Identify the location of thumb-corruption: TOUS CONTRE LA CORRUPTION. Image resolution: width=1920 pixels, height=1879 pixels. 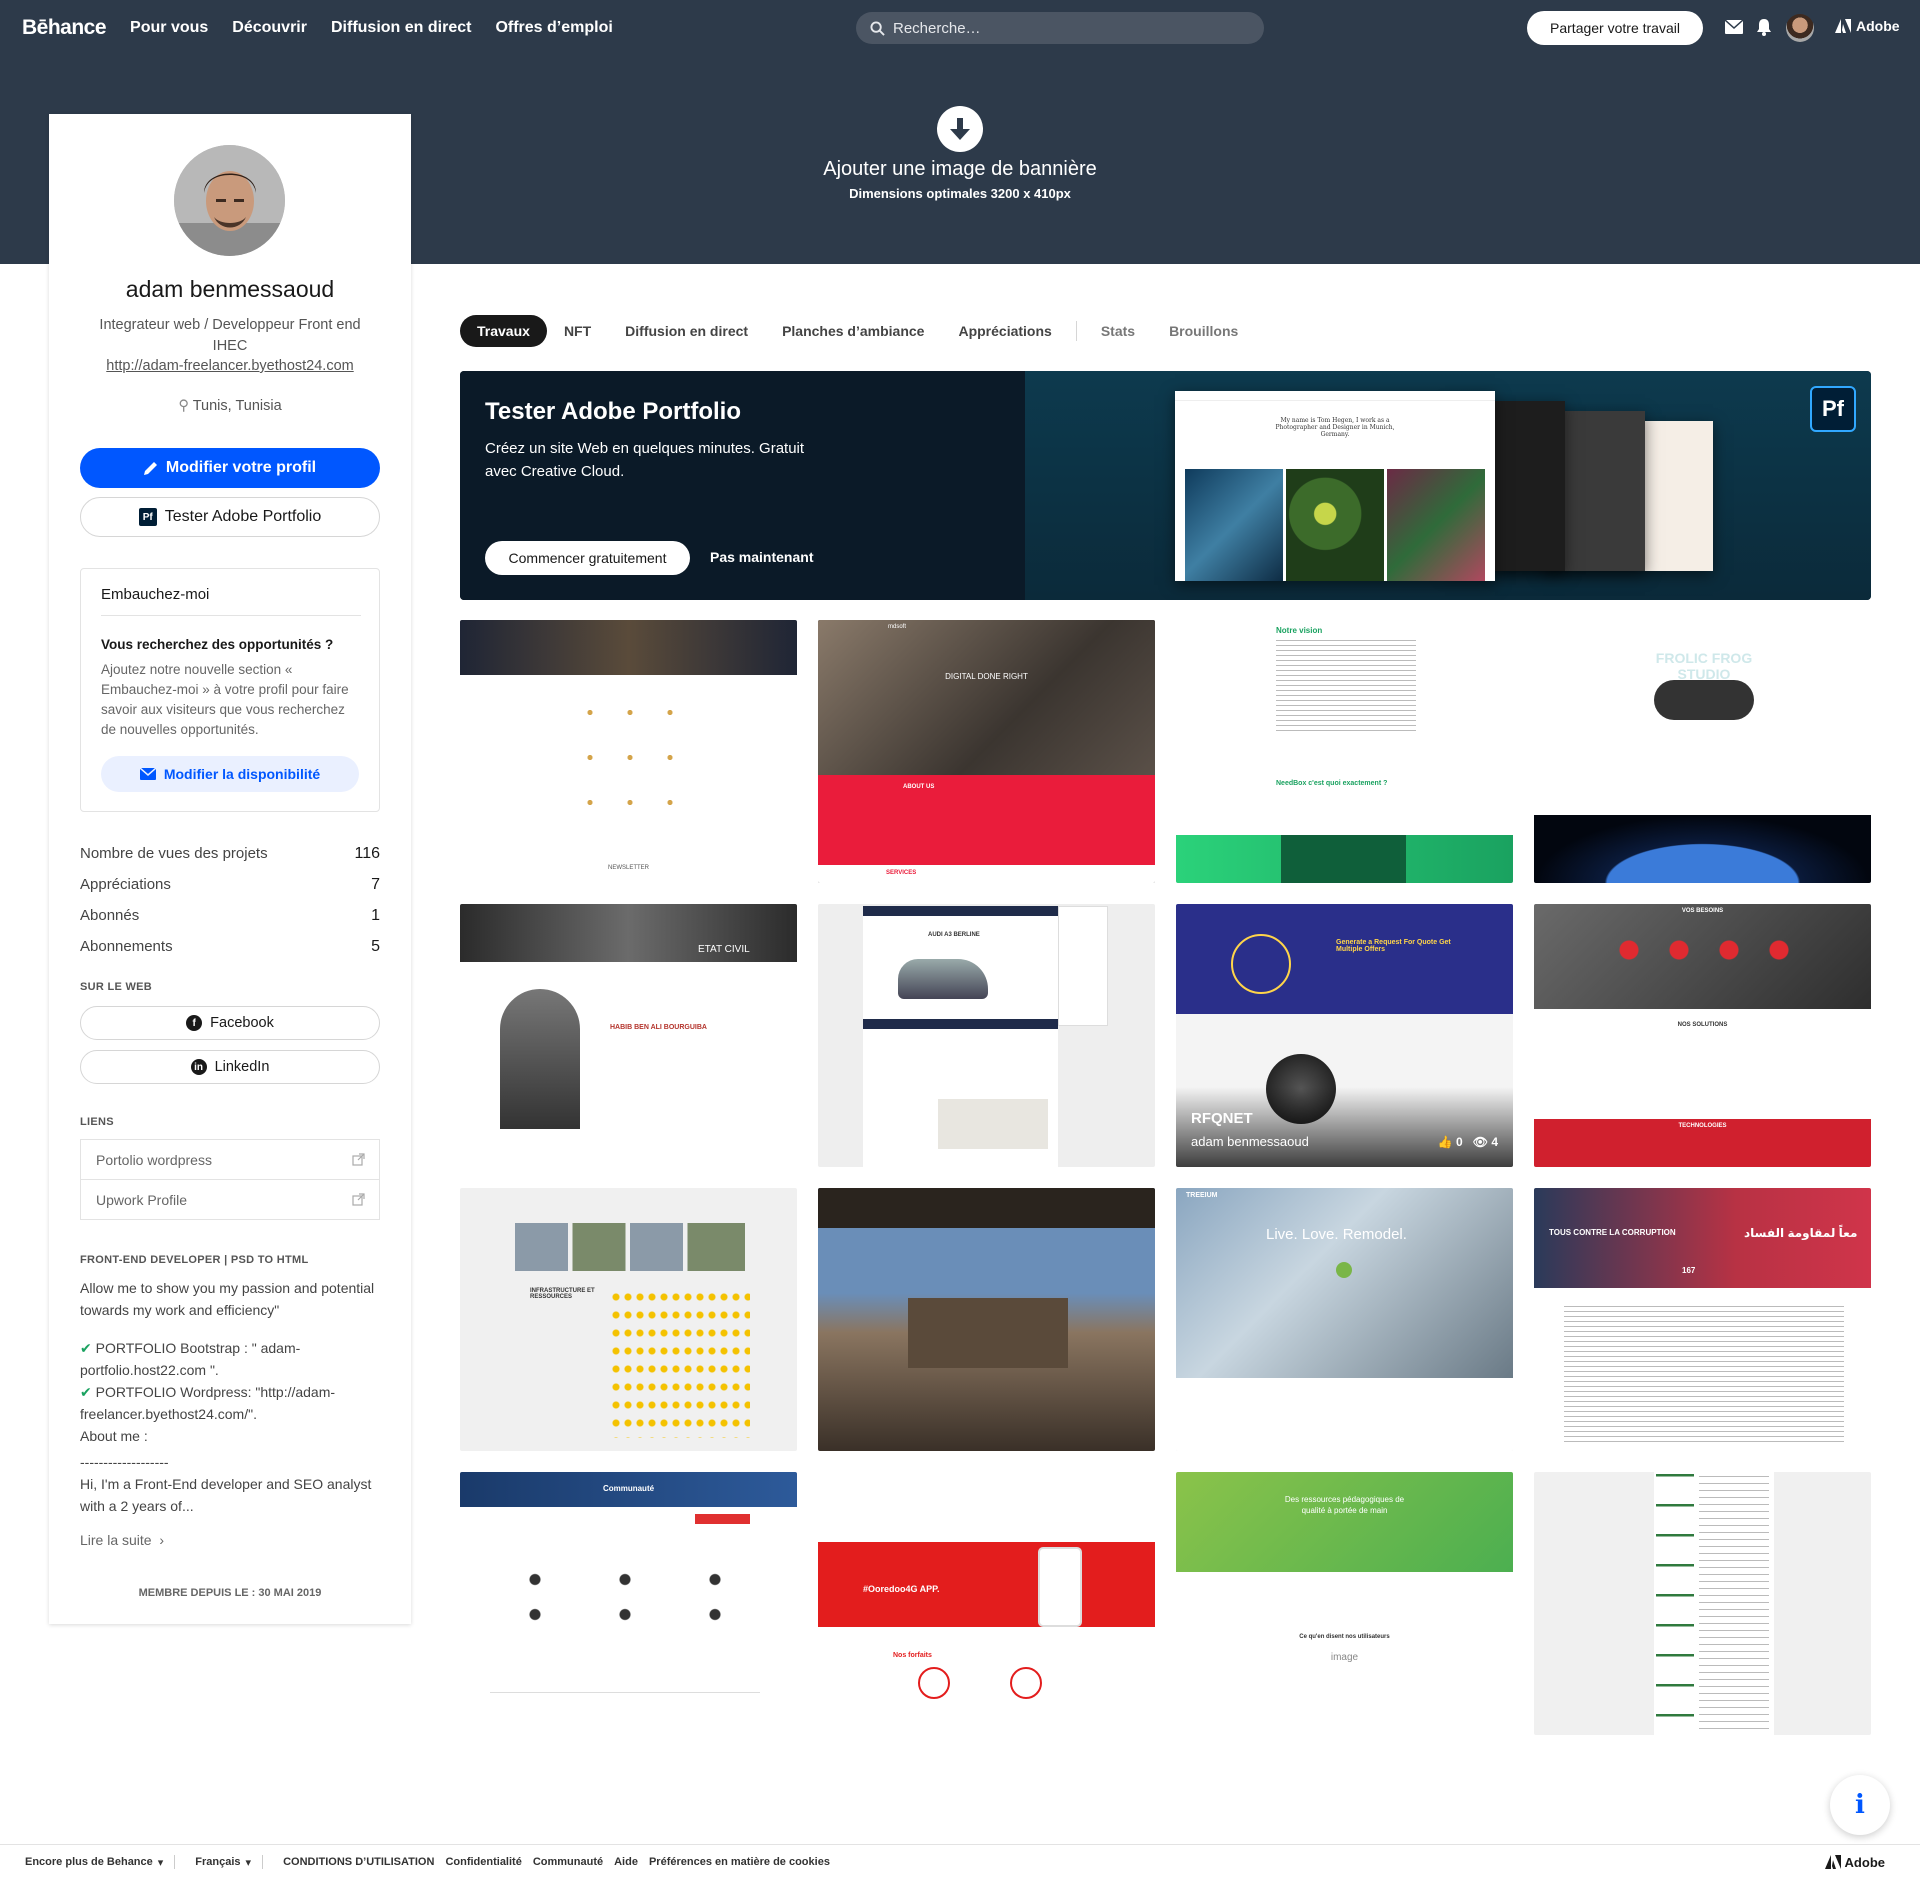
(1612, 1232).